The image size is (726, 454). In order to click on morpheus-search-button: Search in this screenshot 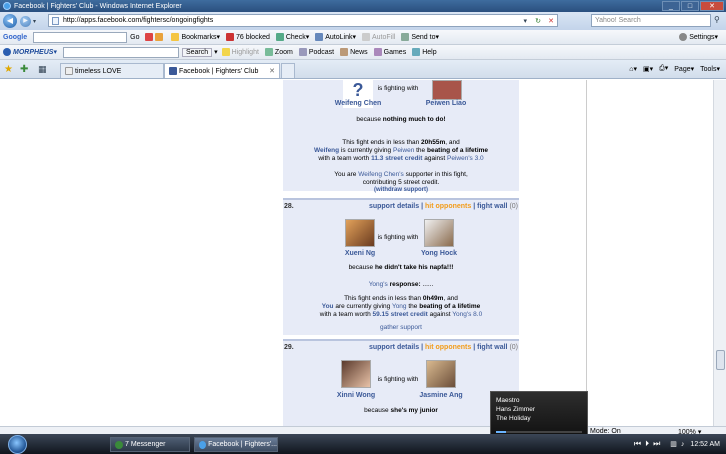, I will do `click(197, 52)`.